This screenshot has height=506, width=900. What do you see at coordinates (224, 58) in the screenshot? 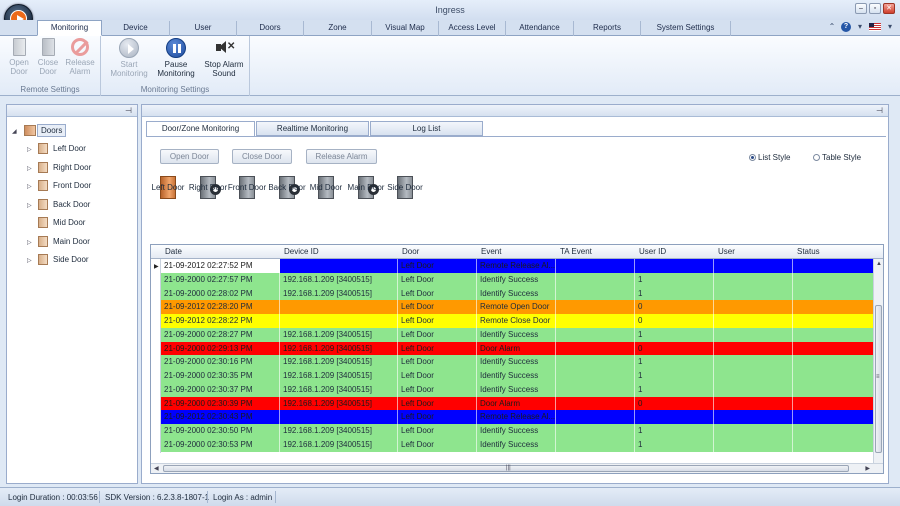
I see `stop-alarm-sound-button: ✕ Stop Alarm Sound` at bounding box center [224, 58].